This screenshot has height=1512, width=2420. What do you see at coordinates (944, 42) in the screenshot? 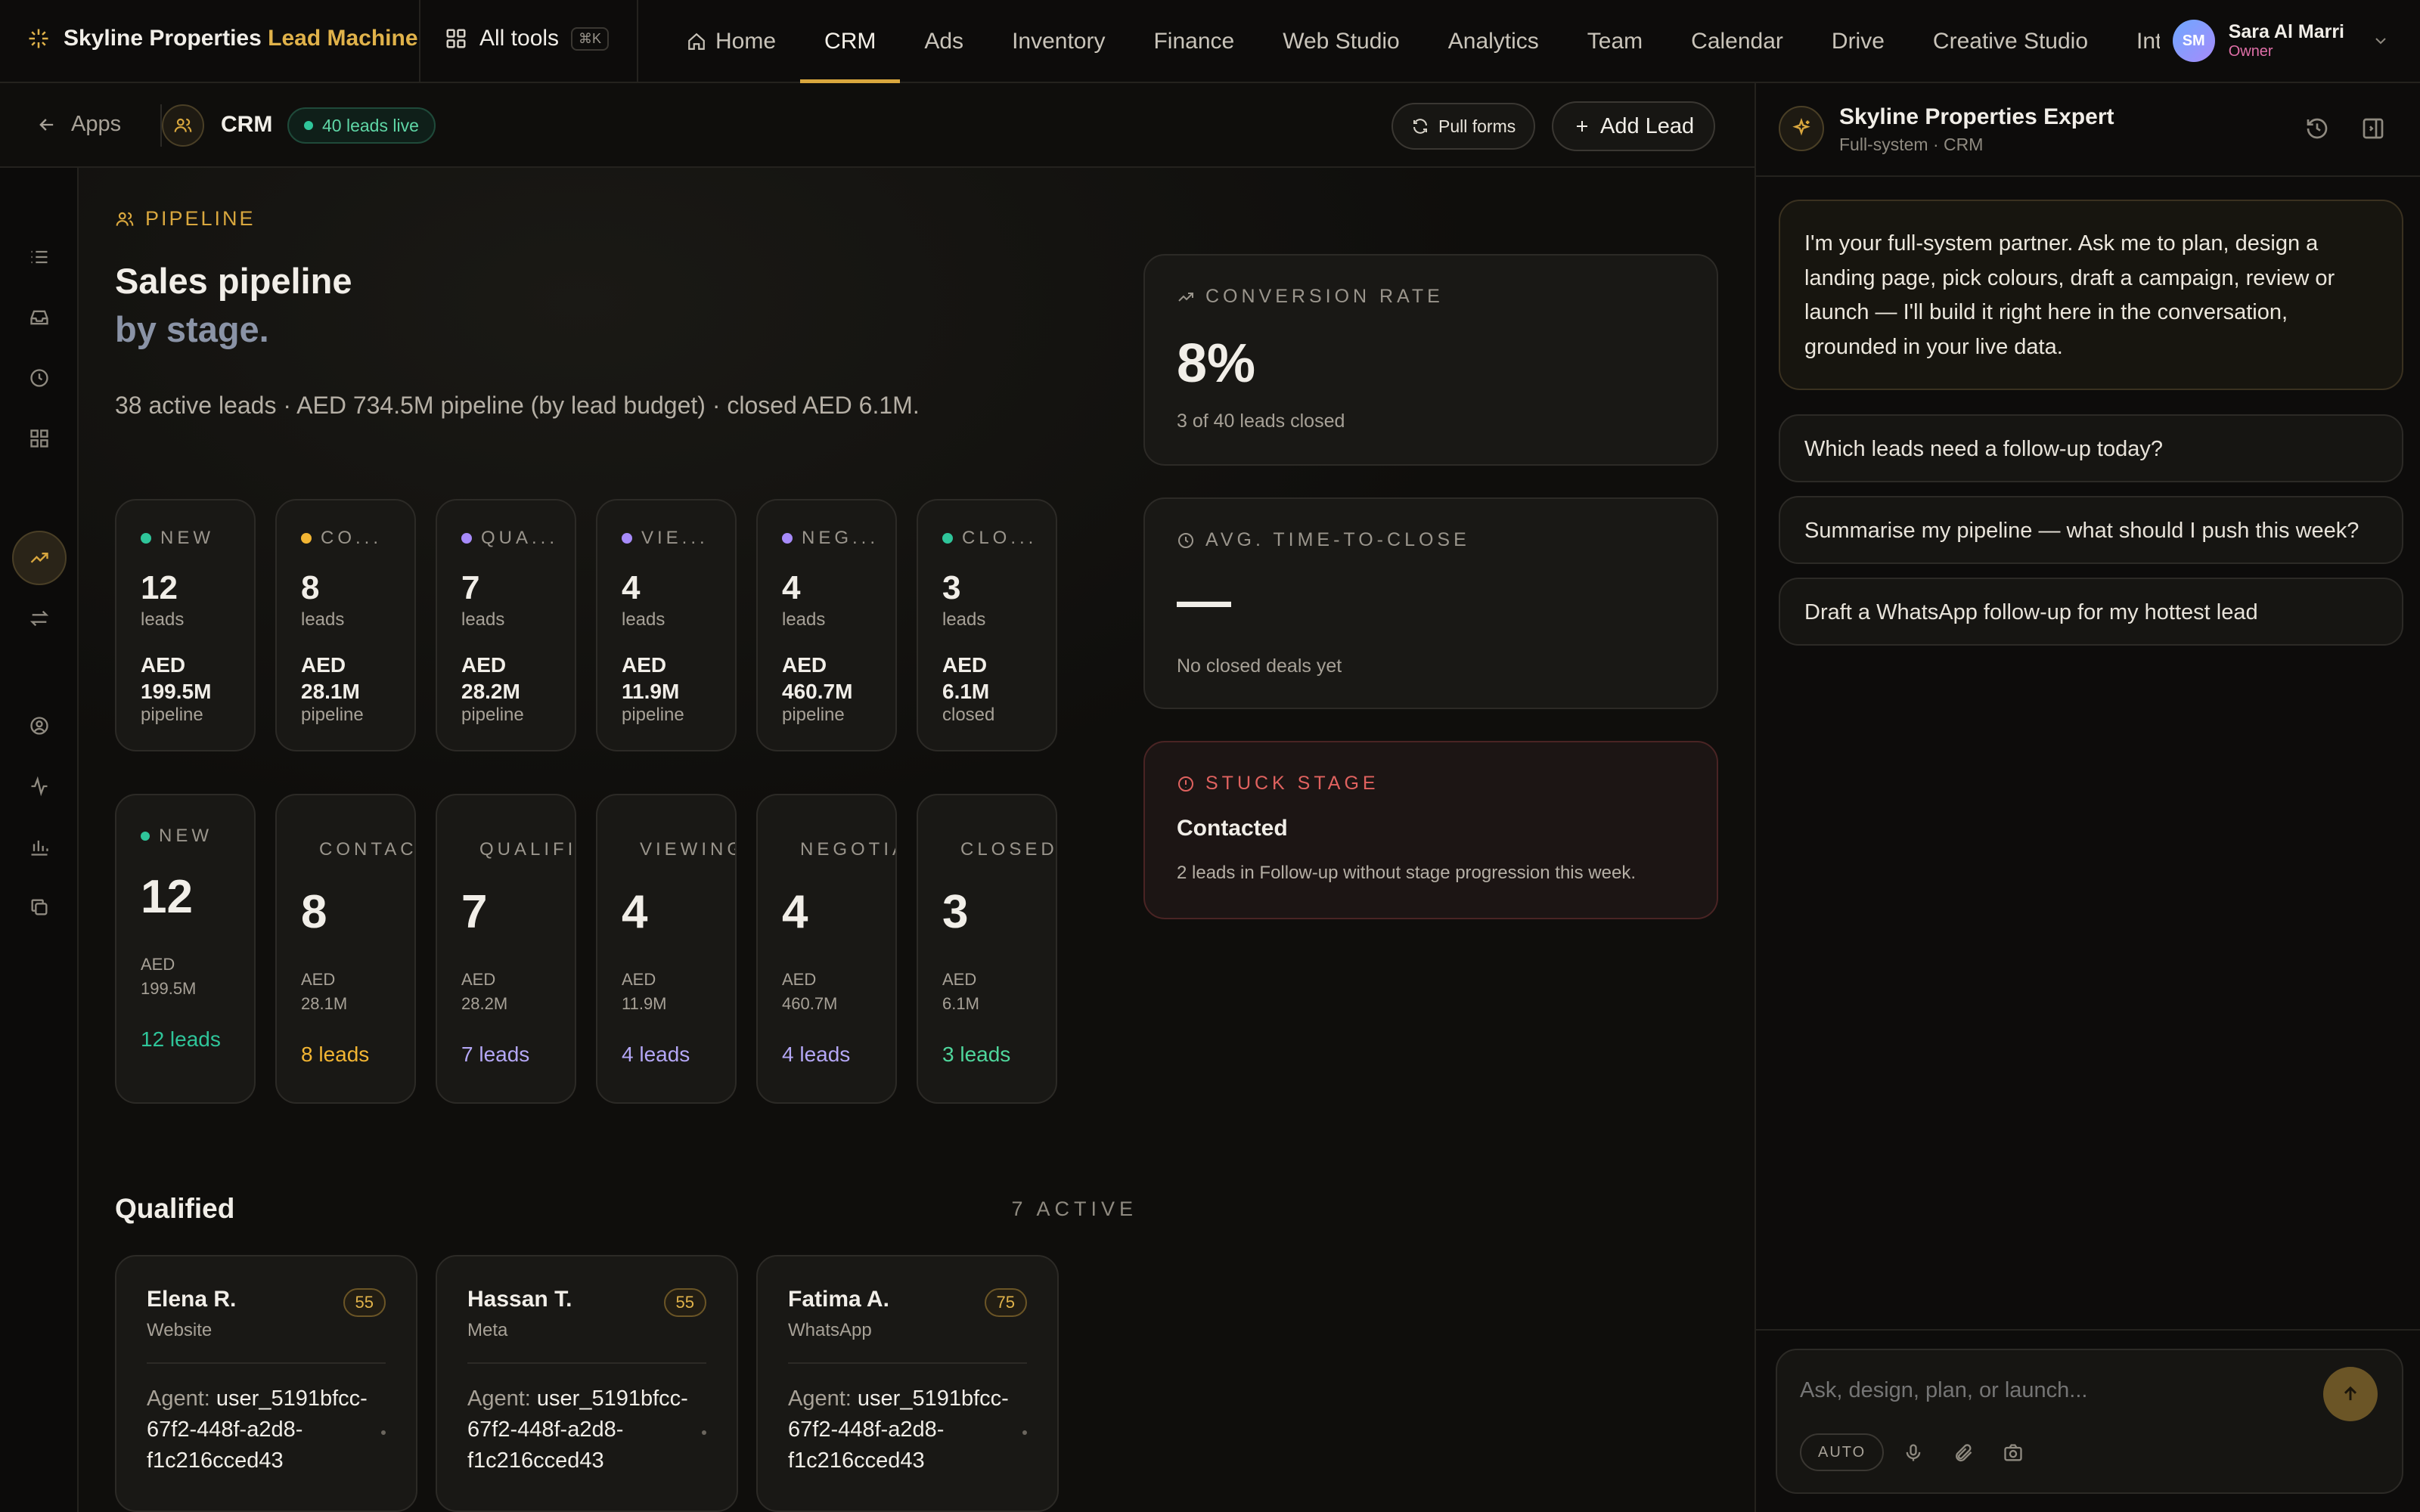
I see `nav-ads: Ads` at bounding box center [944, 42].